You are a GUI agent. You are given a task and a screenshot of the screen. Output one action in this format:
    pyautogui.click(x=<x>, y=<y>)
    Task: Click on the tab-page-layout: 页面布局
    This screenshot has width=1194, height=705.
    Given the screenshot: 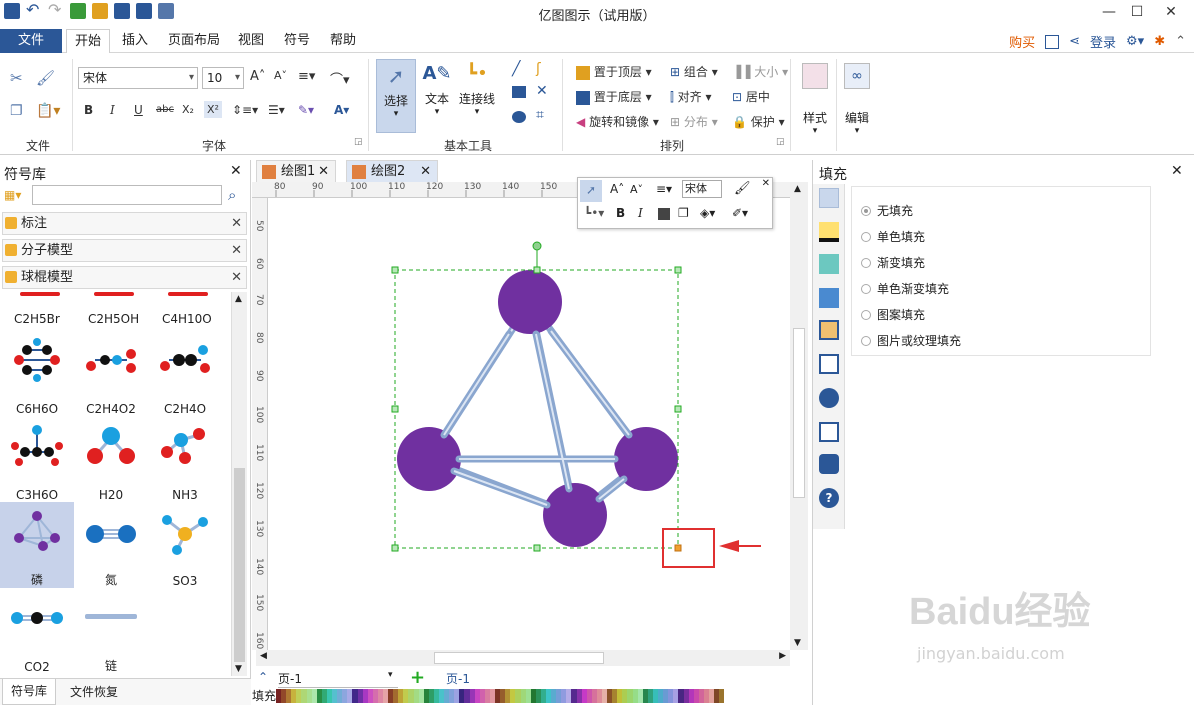 What is the action you would take?
    pyautogui.click(x=194, y=41)
    